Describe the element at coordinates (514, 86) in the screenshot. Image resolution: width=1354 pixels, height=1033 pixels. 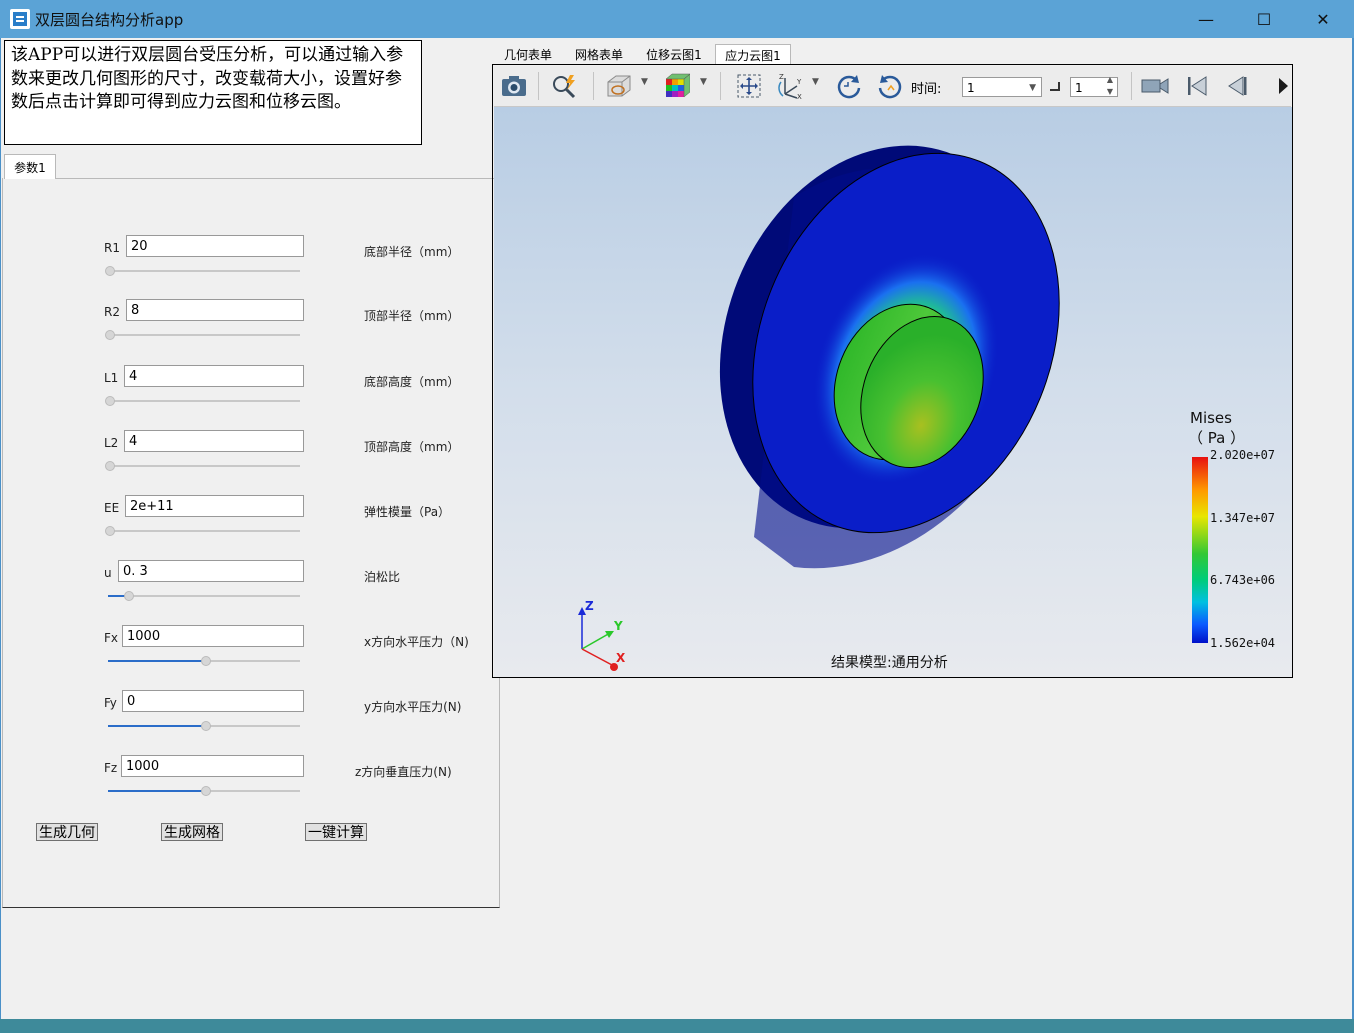
I see `camera-icon` at that location.